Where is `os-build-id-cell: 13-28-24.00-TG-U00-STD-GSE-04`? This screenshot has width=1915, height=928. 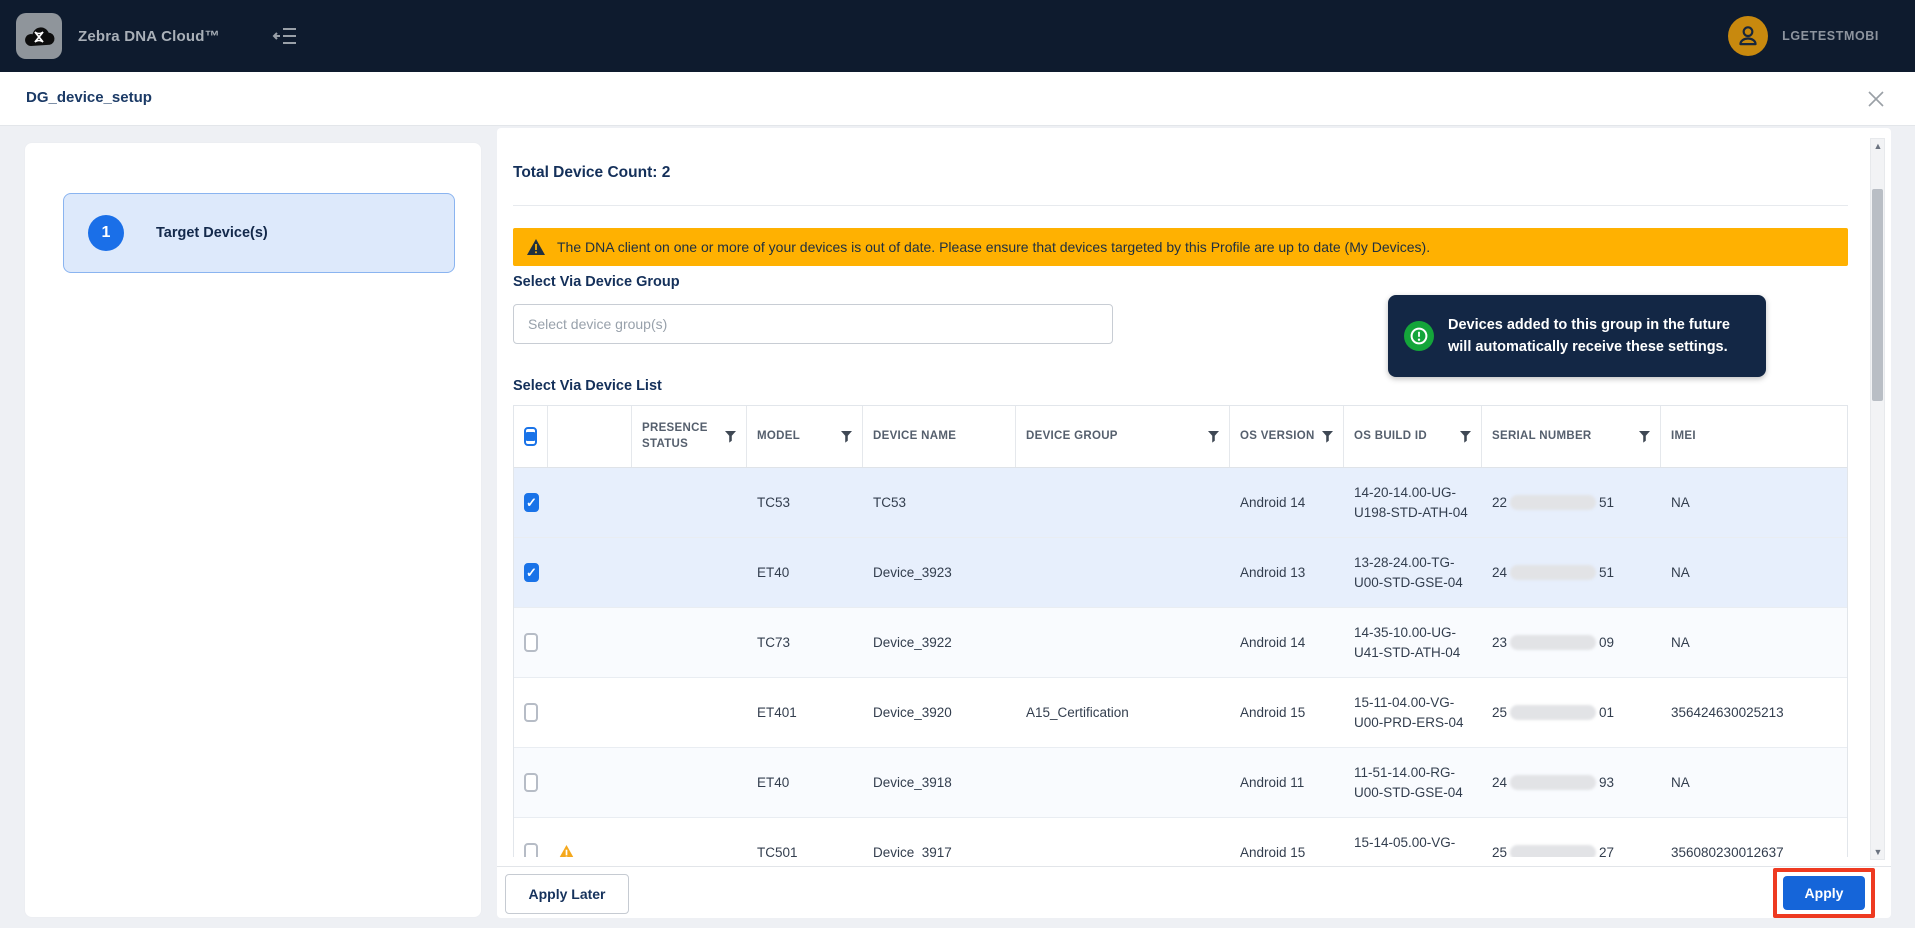
os-build-id-cell: 13-28-24.00-TG-U00-STD-GSE-04 is located at coordinates (1408, 572).